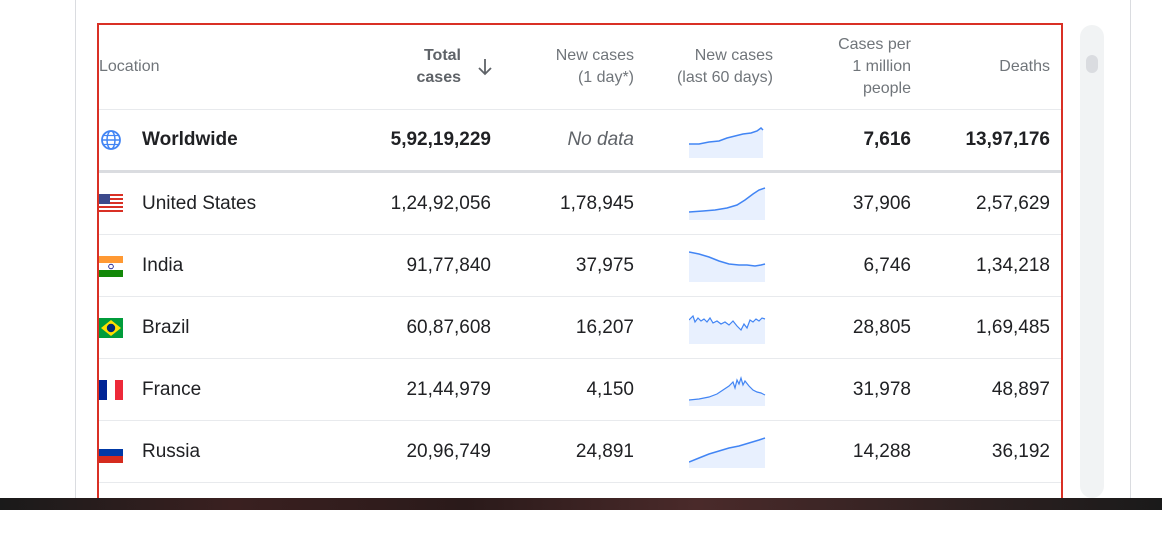  What do you see at coordinates (580, 390) in the screenshot?
I see `table-row-france: France 21,44,979 4,150 31,978 48,897` at bounding box center [580, 390].